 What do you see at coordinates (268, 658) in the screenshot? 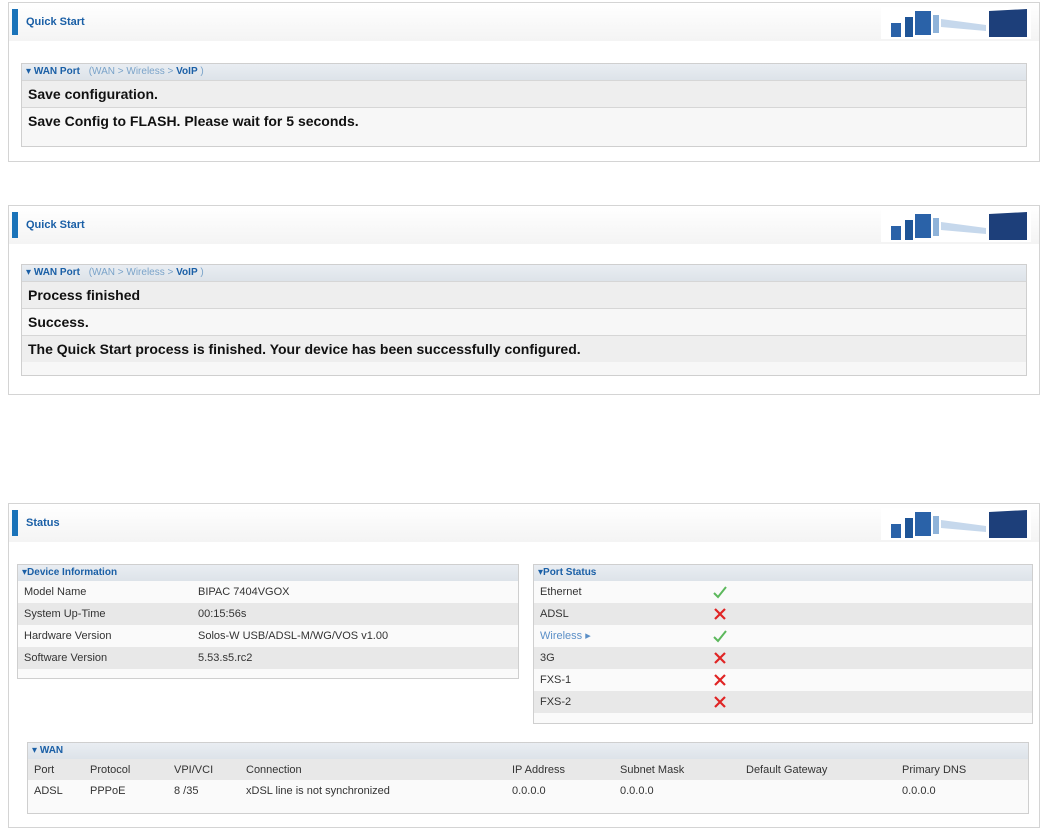
I see `device-info-row: Software Version 5.53.s5.rc2` at bounding box center [268, 658].